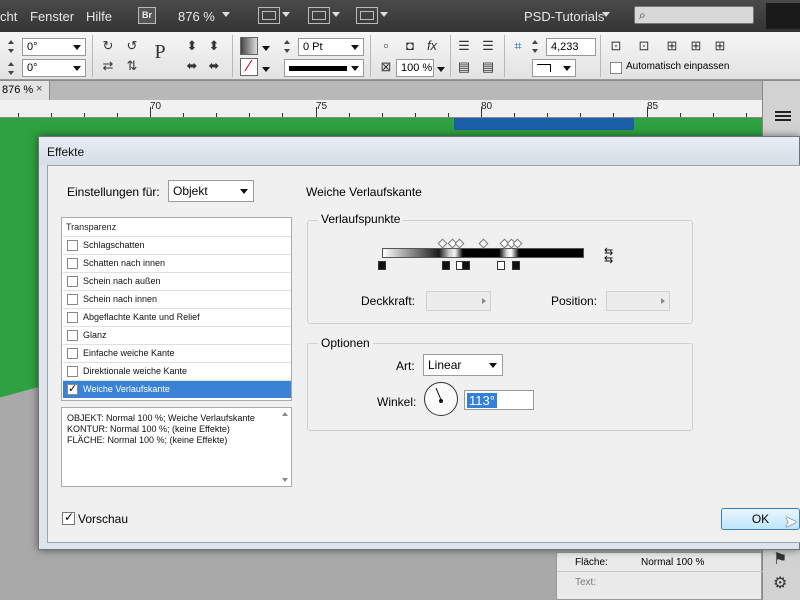  Describe the element at coordinates (177, 371) in the screenshot. I see `effect-item-direktionale-weiche-kante: Direktionale weiche Kante` at that location.